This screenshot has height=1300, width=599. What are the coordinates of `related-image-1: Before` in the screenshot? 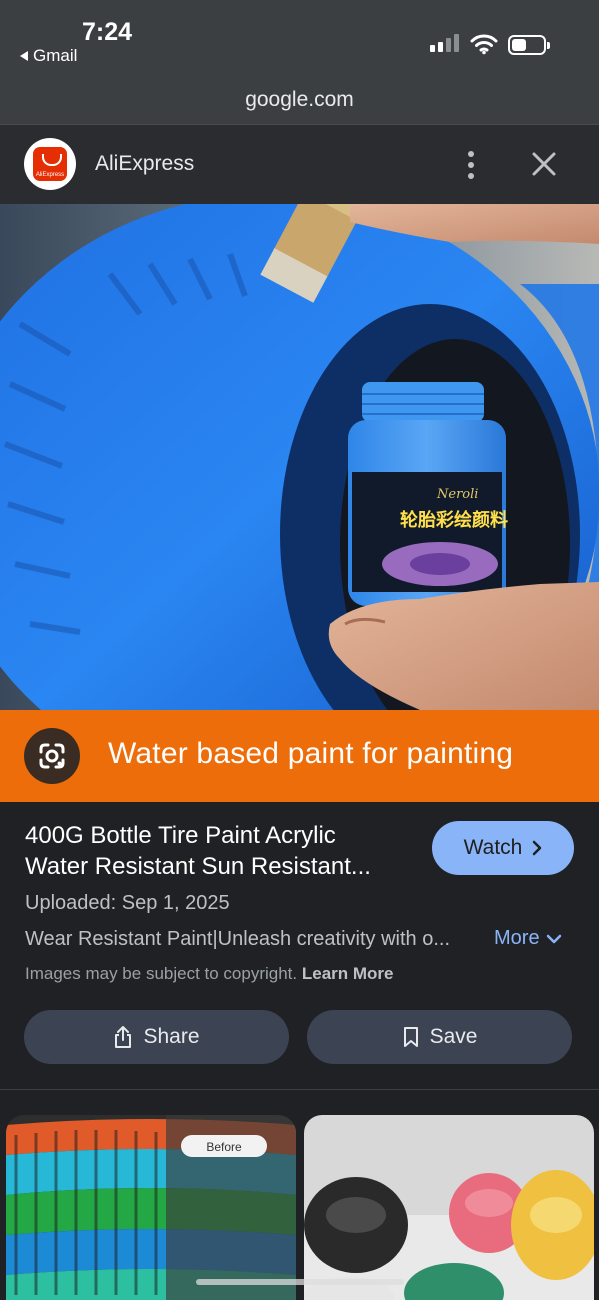 It's located at (151, 1207).